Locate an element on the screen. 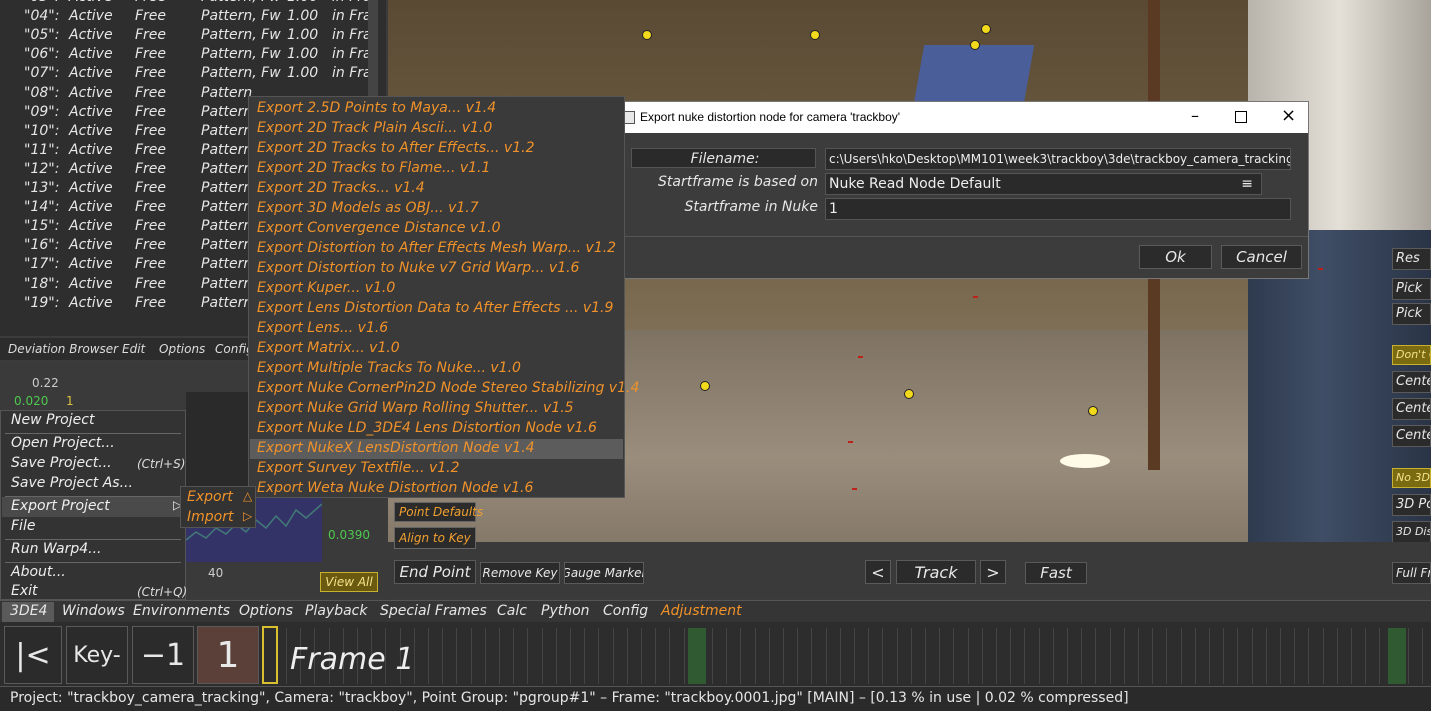 This screenshot has width=1431, height=711. point-type: Pattern, Fw is located at coordinates (241, 3).